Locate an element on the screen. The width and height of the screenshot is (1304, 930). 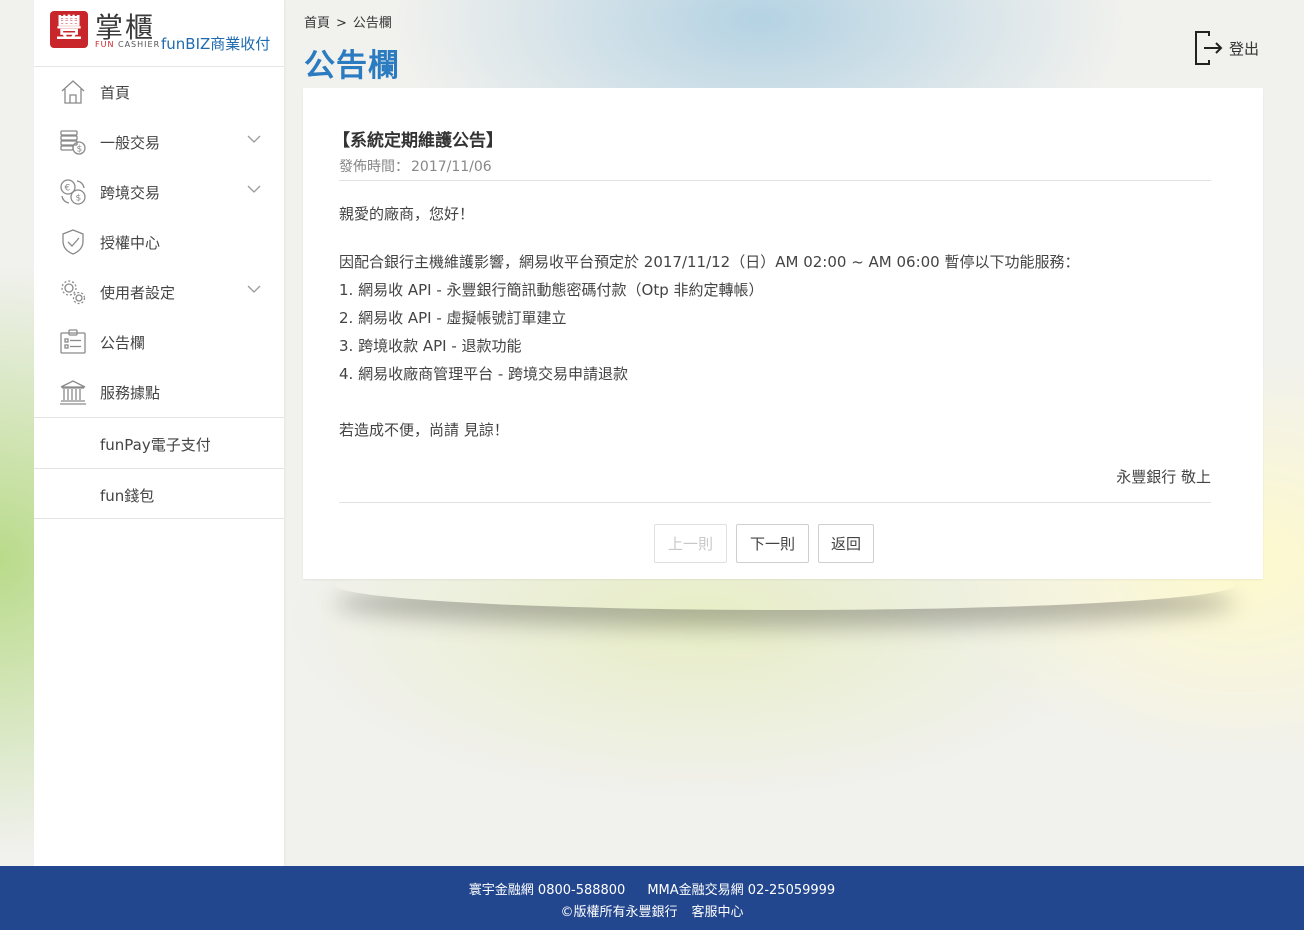
breadcrumb-home: 首頁 is located at coordinates (317, 23).